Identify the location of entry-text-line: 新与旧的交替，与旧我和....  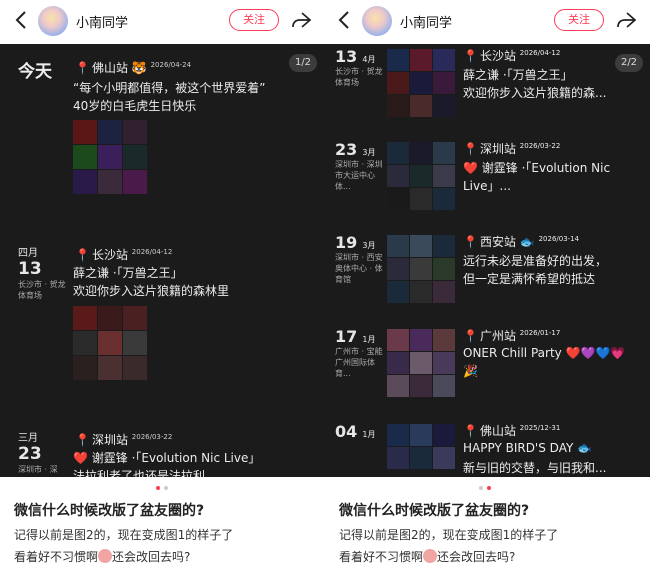
(535, 468).